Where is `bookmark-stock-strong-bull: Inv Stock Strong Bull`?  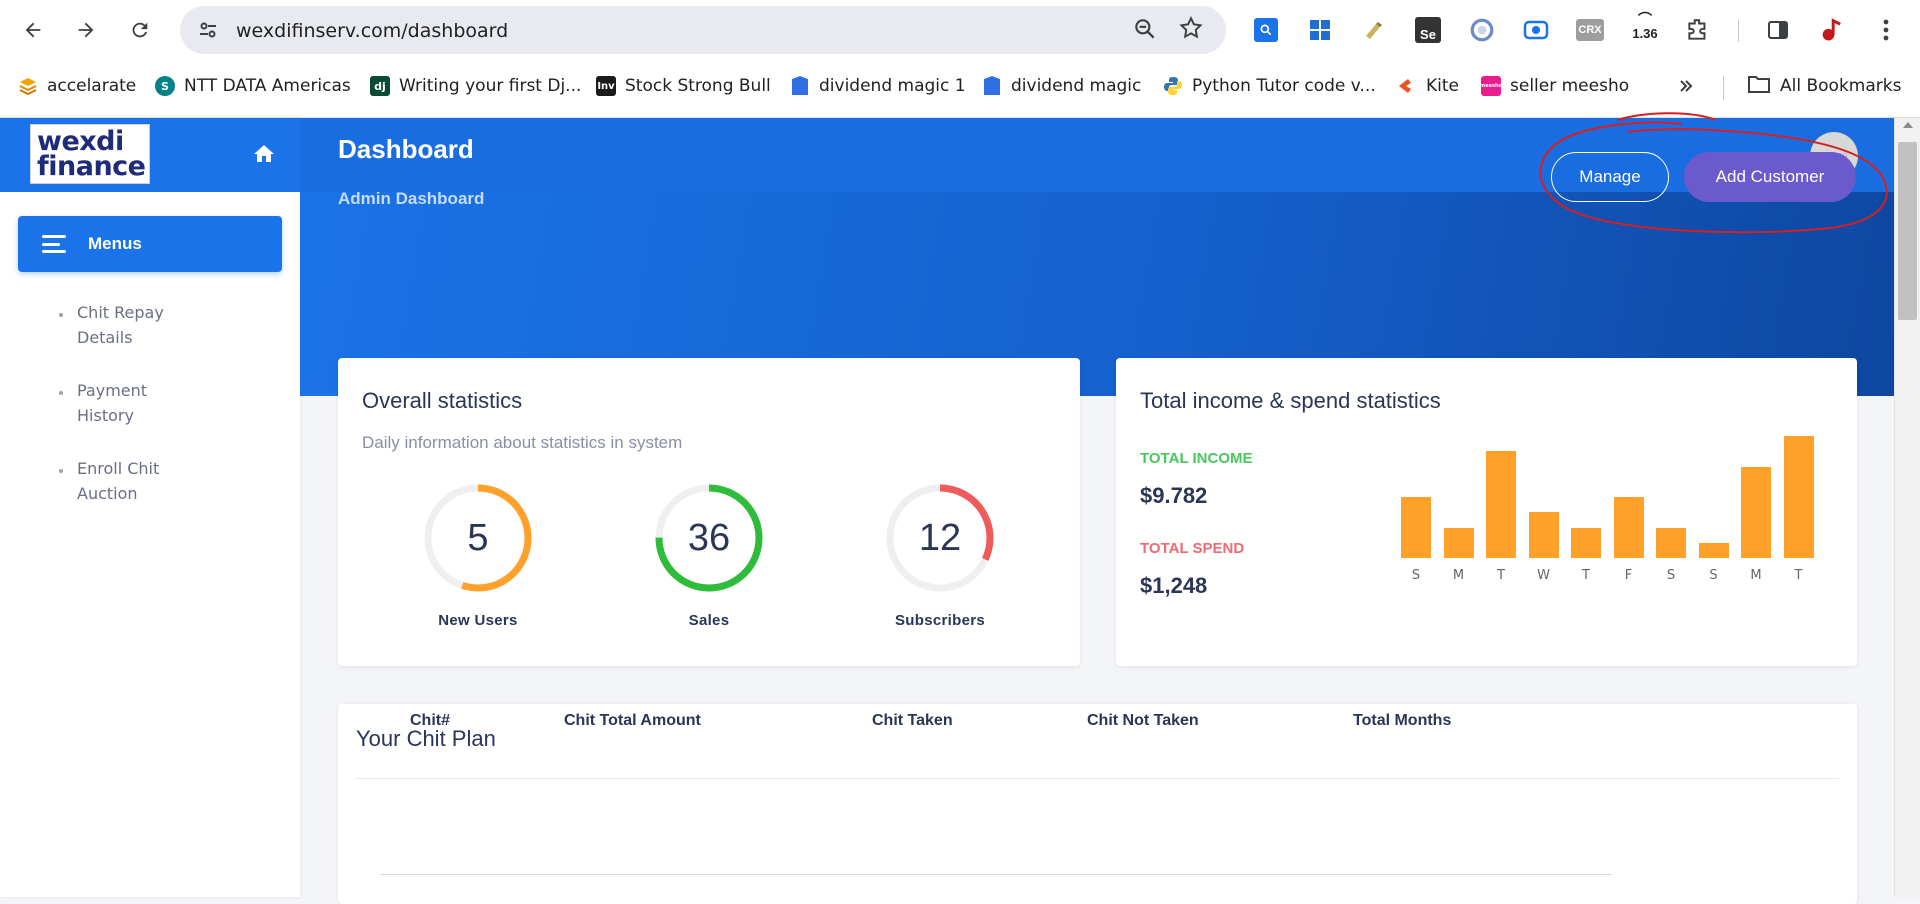 bookmark-stock-strong-bull: Inv Stock Strong Bull is located at coordinates (683, 86).